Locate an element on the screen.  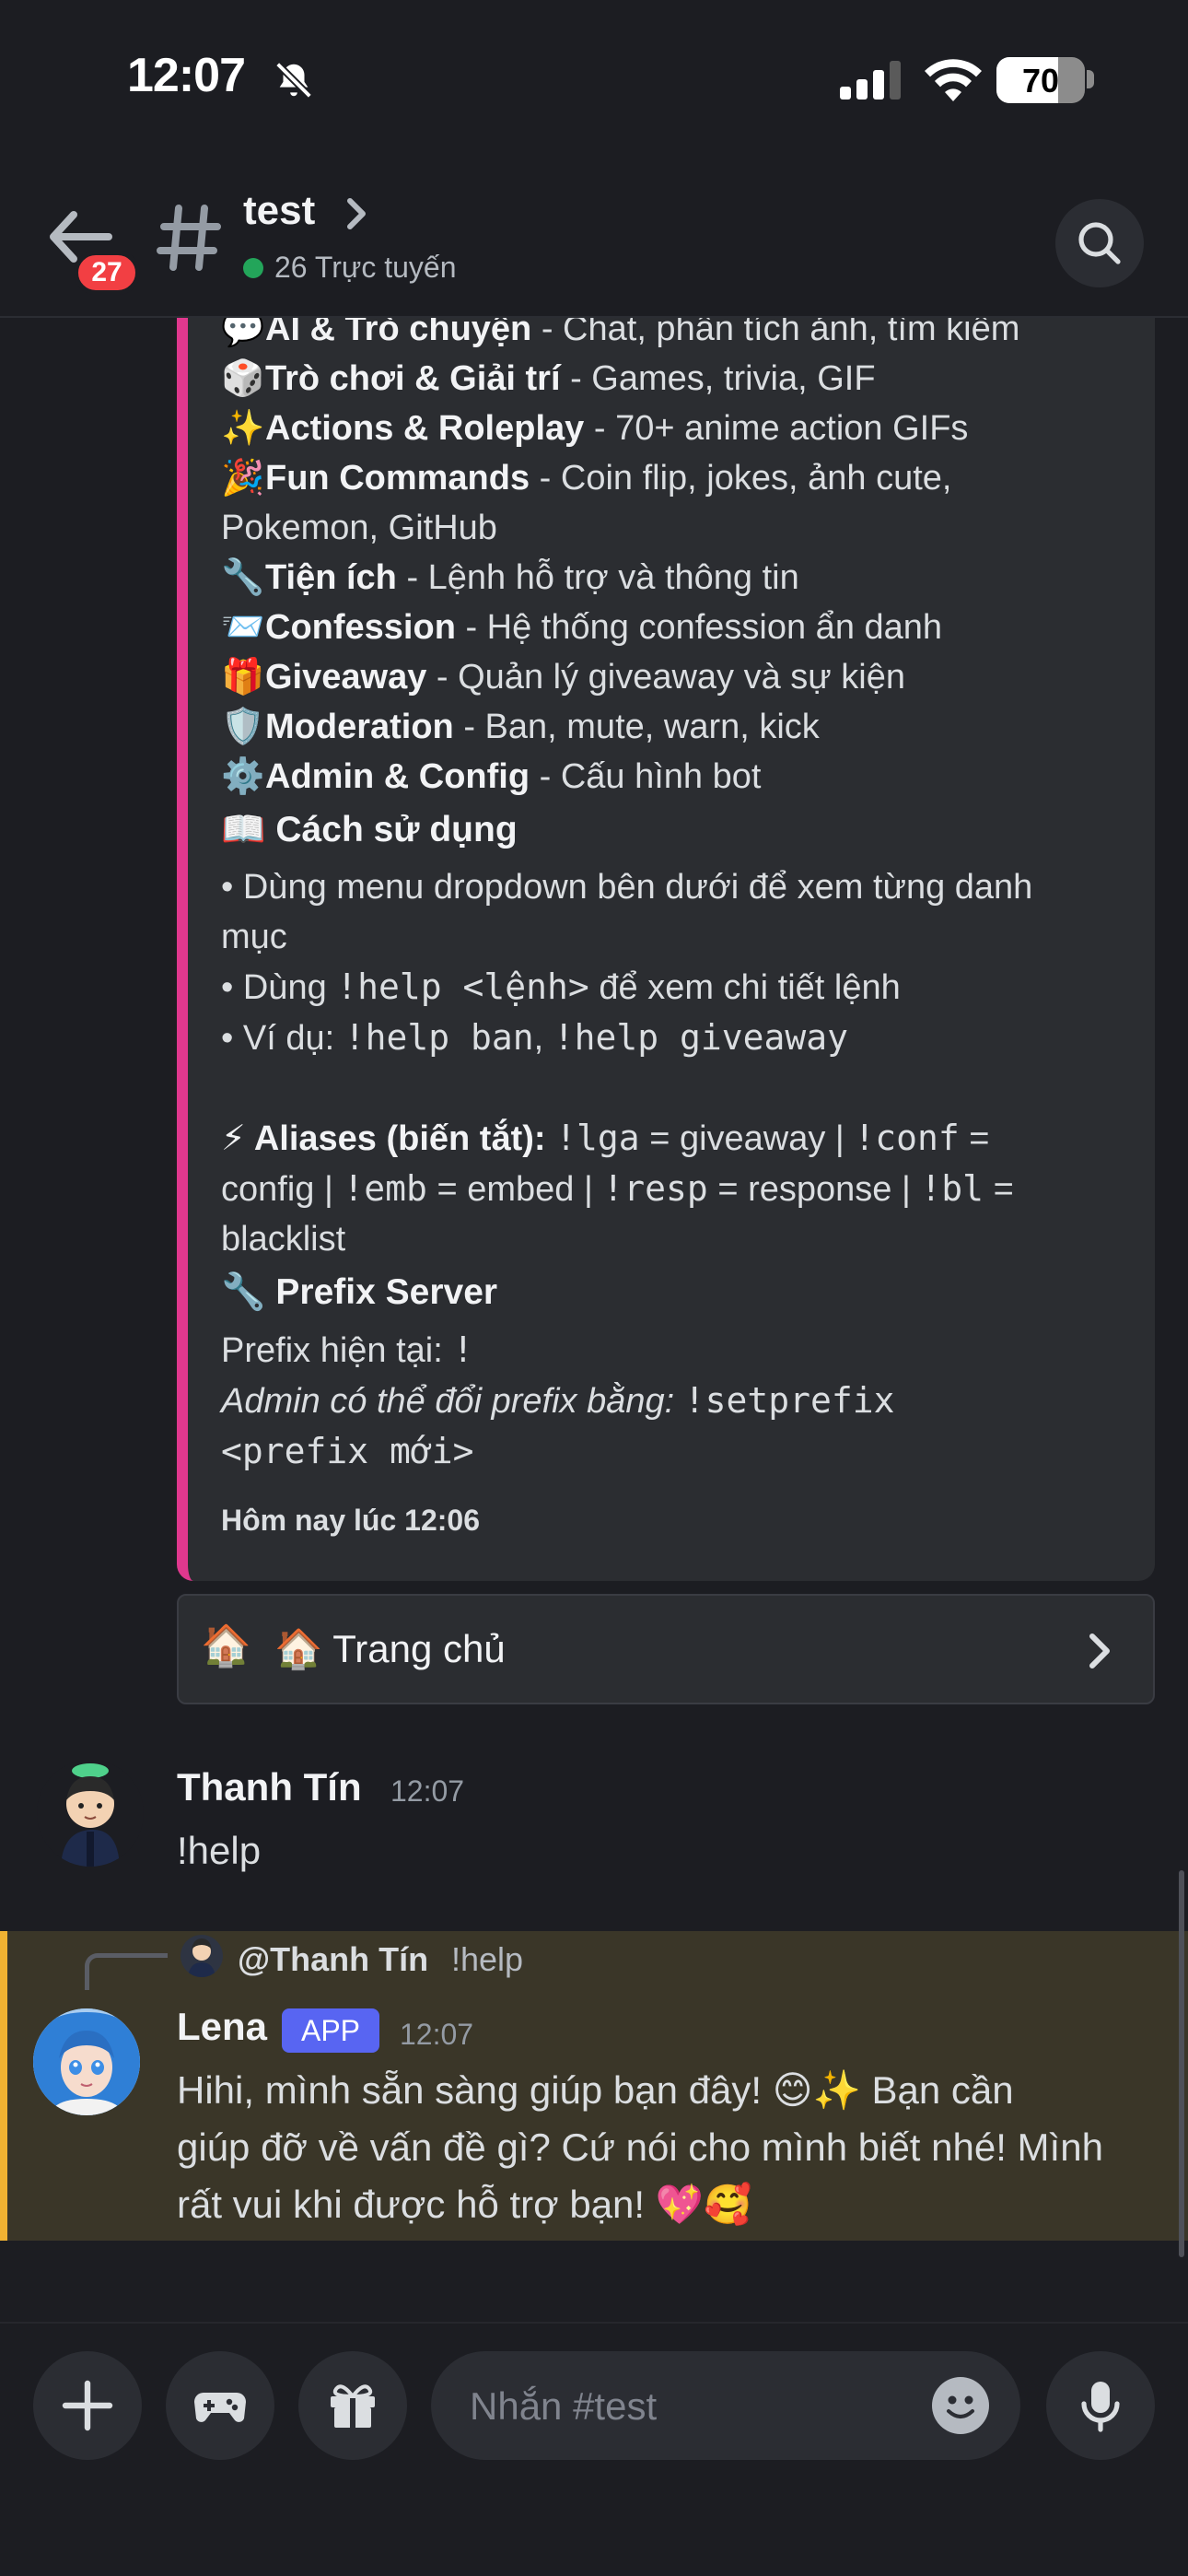
usage-text: , is located at coordinates (543, 1038).